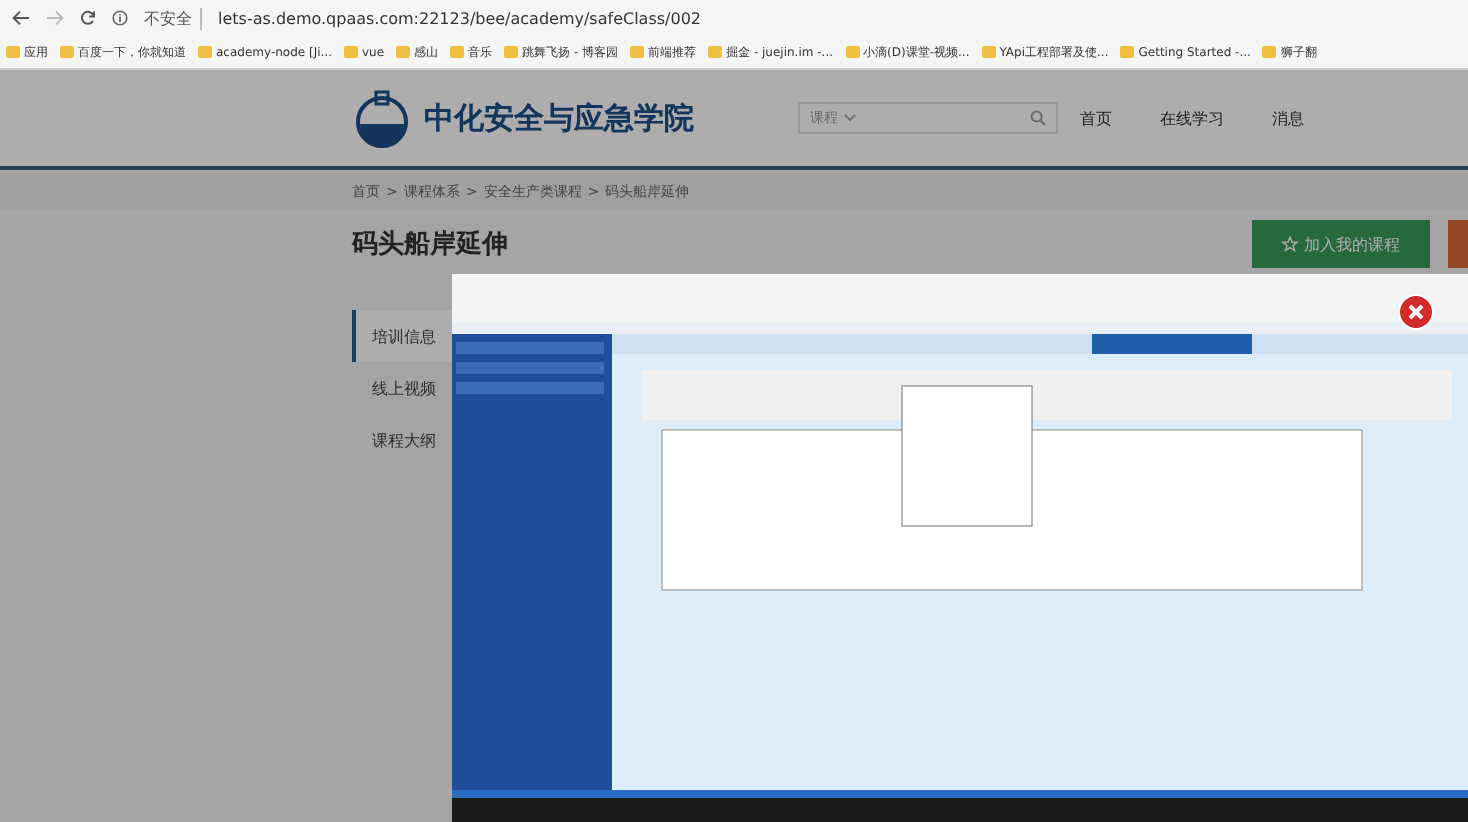 This screenshot has height=822, width=1468. I want to click on nav-link: 消息, so click(1288, 118).